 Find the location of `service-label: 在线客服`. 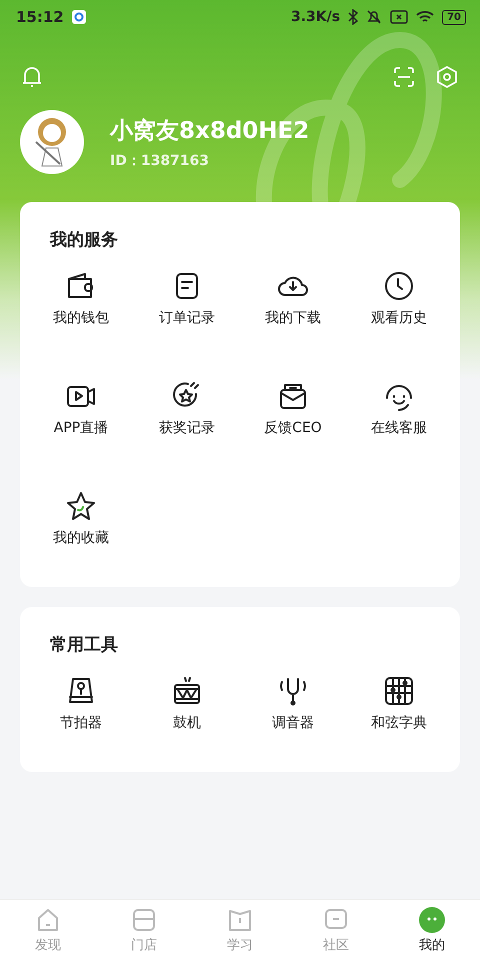

service-label: 在线客服 is located at coordinates (399, 428).